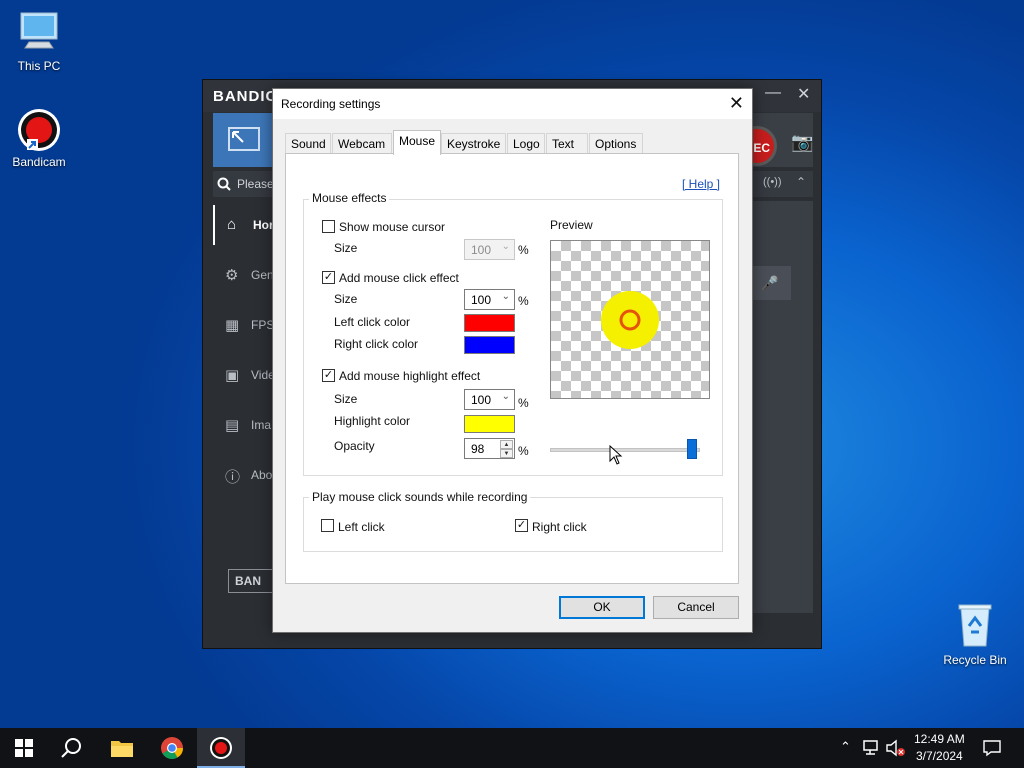 Image resolution: width=1024 pixels, height=768 pixels. Describe the element at coordinates (512, 748) in the screenshot. I see `taskbar: ⌃ 12:49 AM 3/7/2024` at that location.